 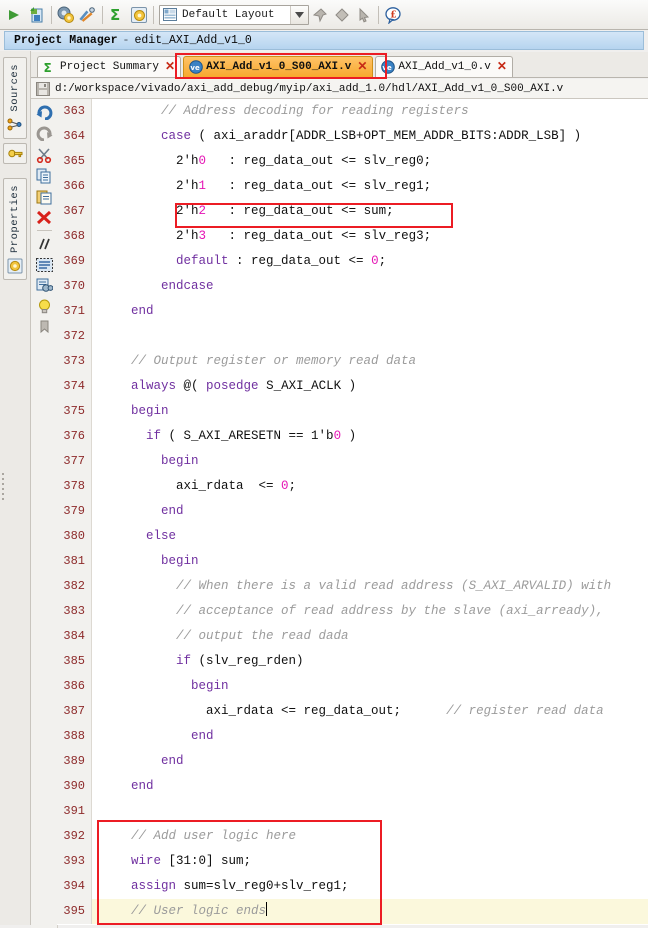 What do you see at coordinates (153, 286) in the screenshot?
I see `line-text: endcase` at bounding box center [153, 286].